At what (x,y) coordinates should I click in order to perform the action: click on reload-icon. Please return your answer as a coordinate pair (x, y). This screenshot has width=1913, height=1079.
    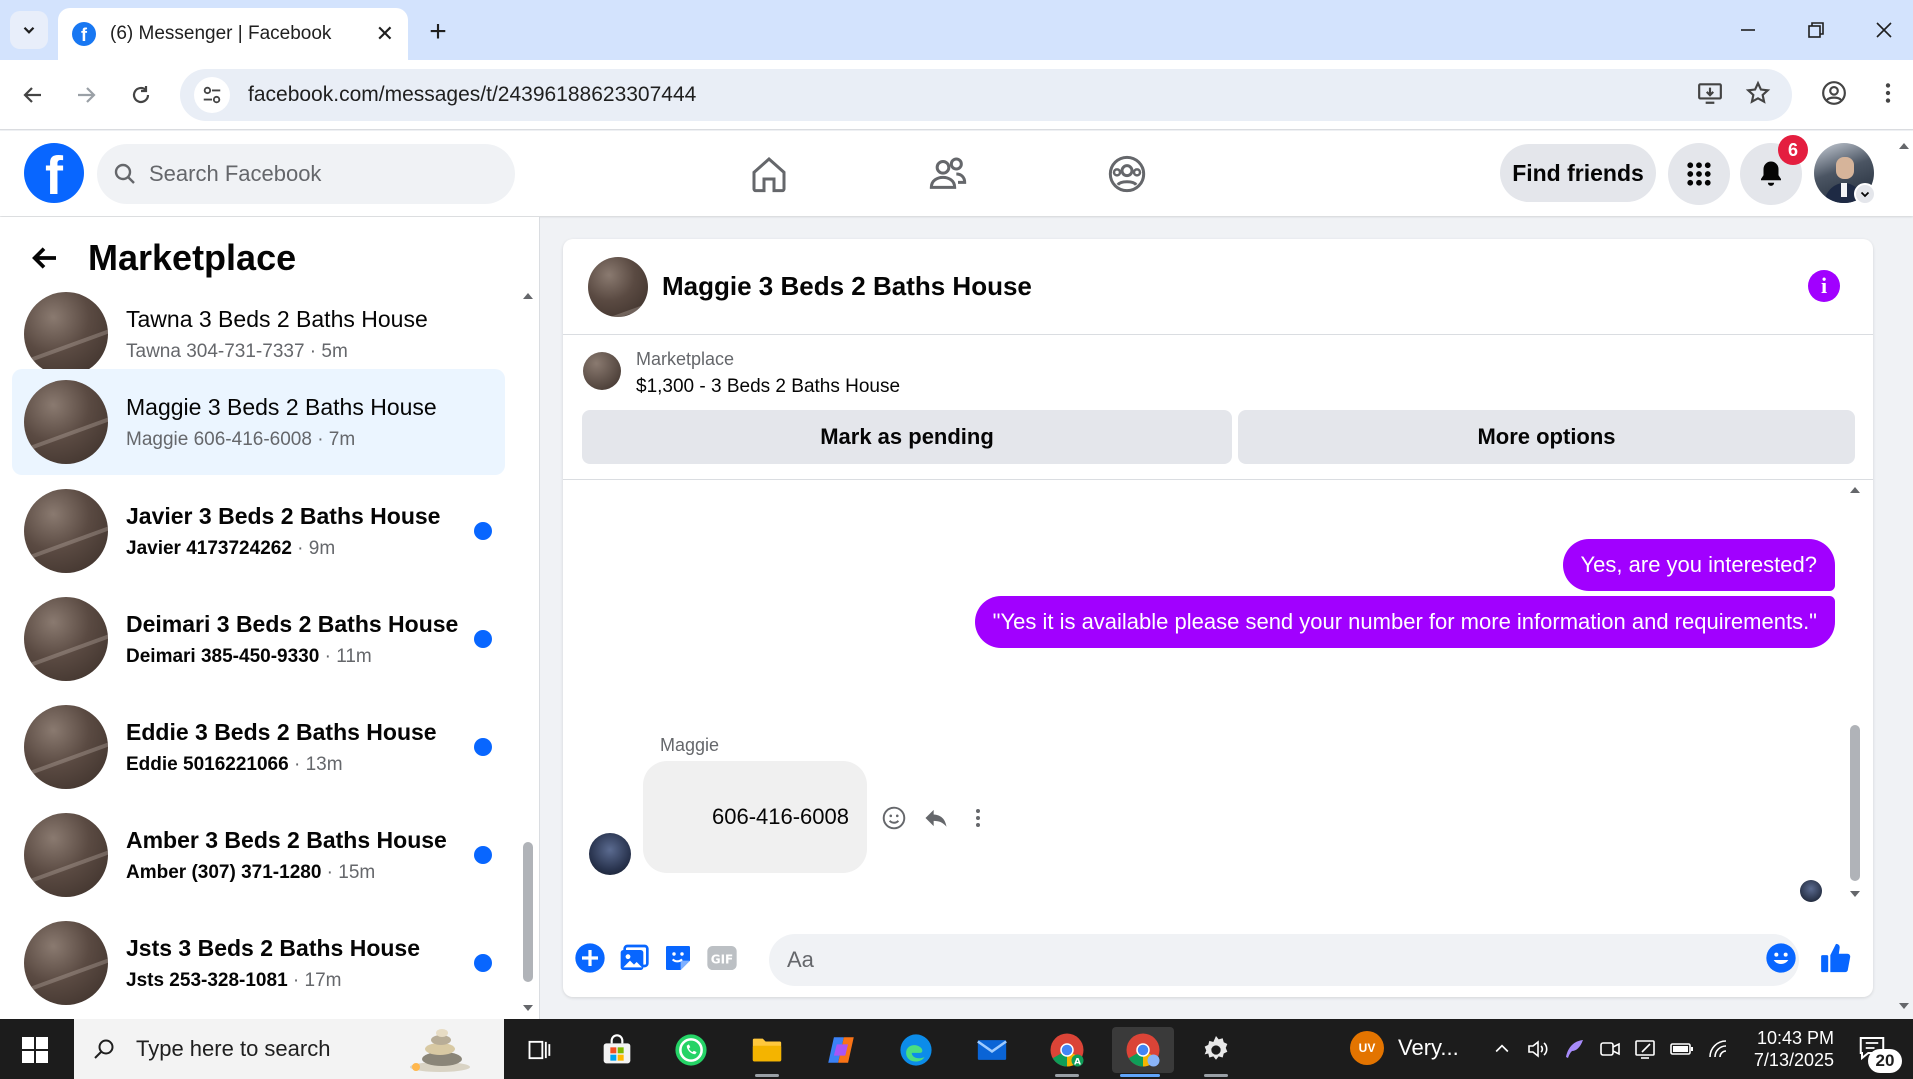
    Looking at the image, I should click on (141, 95).